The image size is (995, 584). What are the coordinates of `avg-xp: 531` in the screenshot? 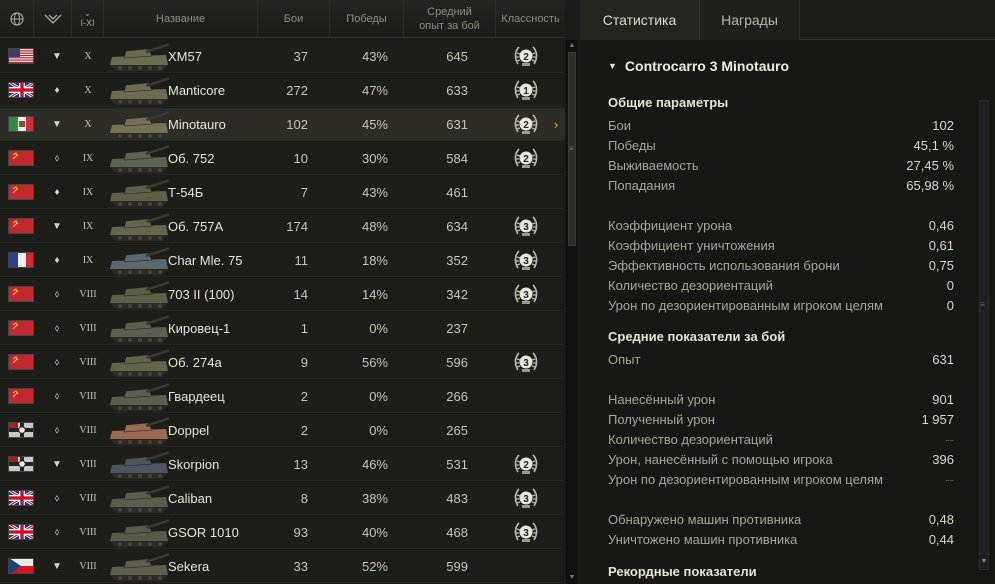 It's located at (457, 464).